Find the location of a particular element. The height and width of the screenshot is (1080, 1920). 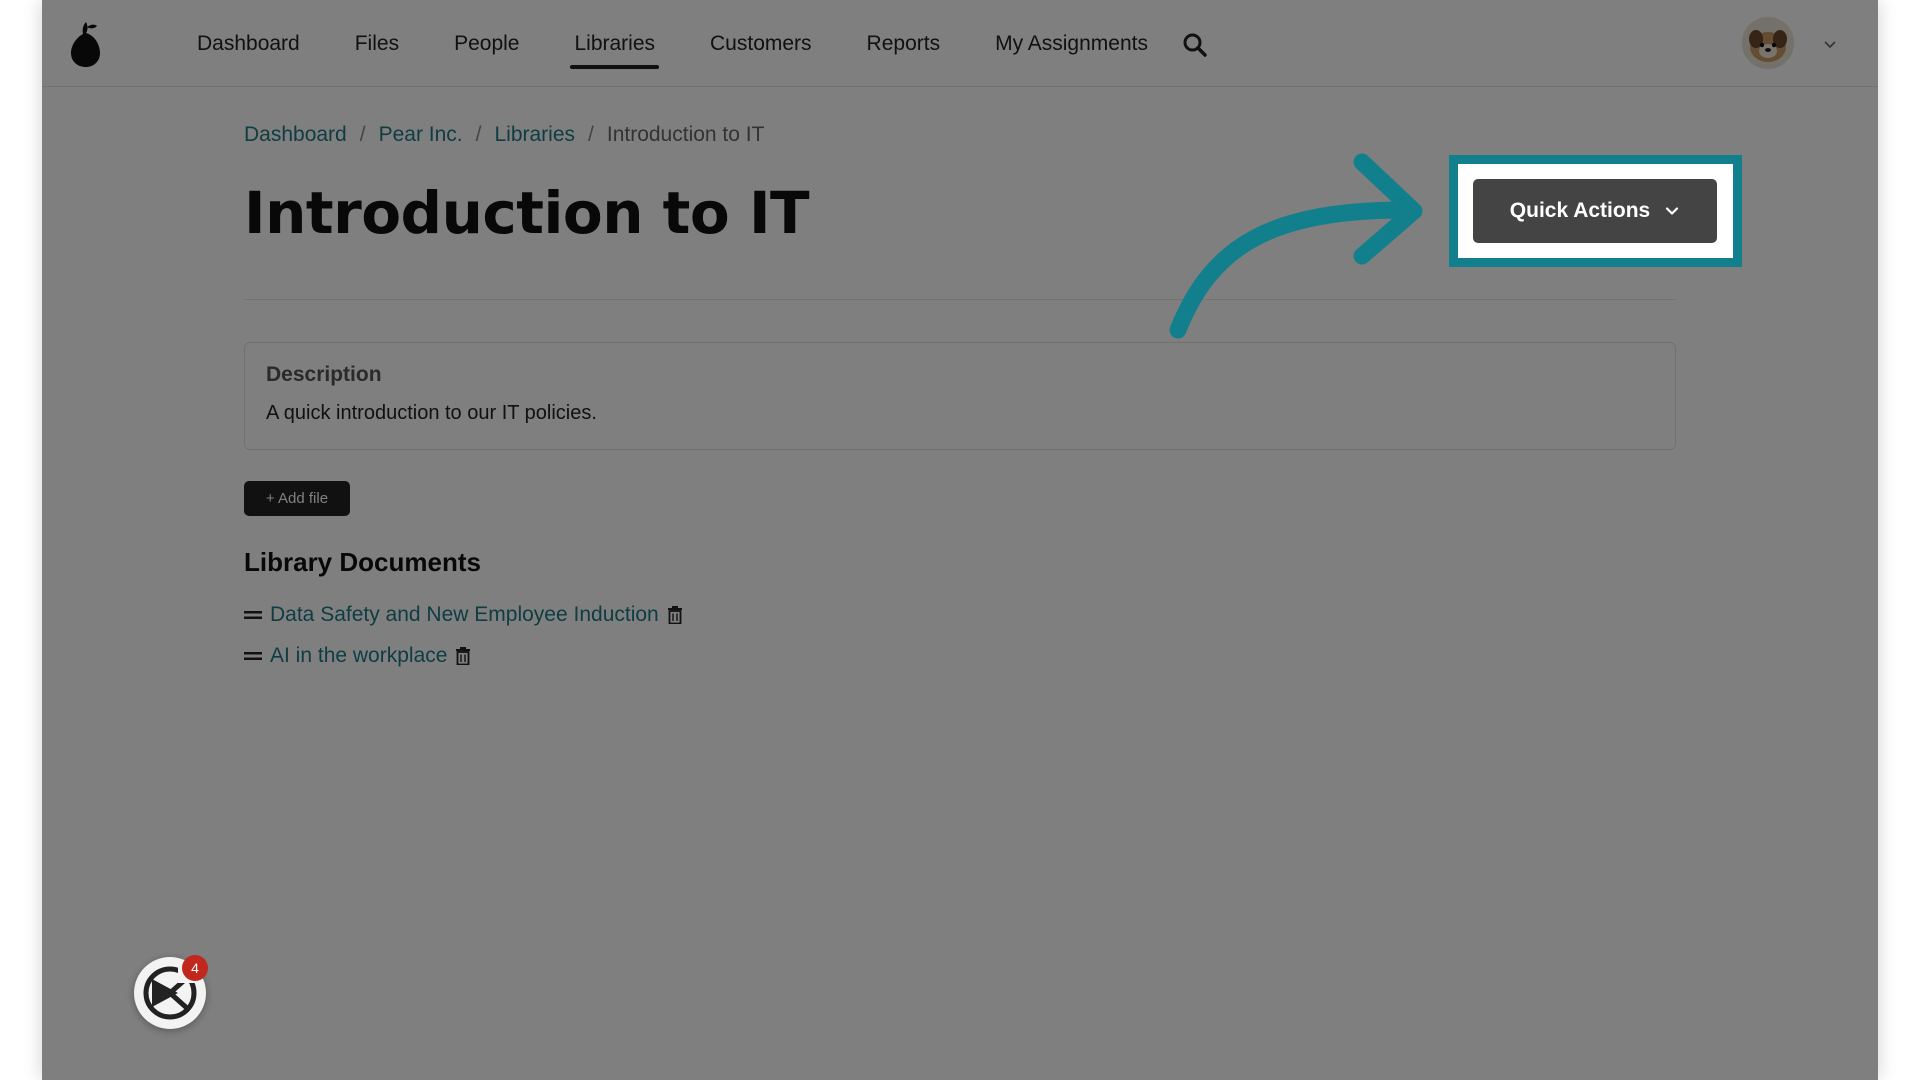

document-link: AI in the workplace is located at coordinates (358, 656).